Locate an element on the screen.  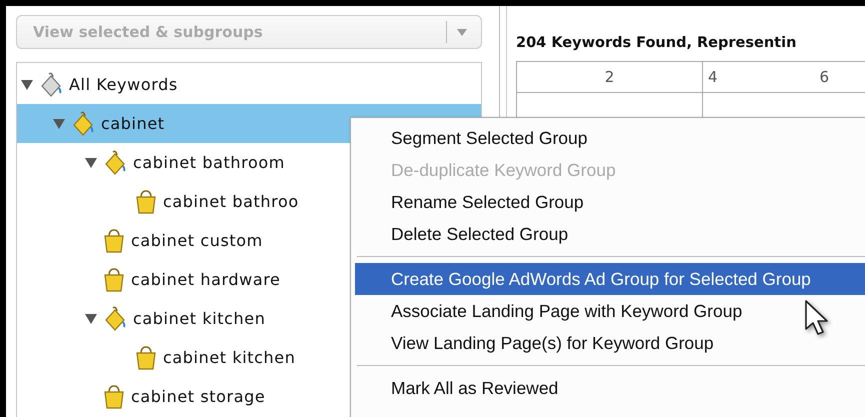
menu-item: Create Google AdWords Ad Group for Selected Group is located at coordinates (610, 279).